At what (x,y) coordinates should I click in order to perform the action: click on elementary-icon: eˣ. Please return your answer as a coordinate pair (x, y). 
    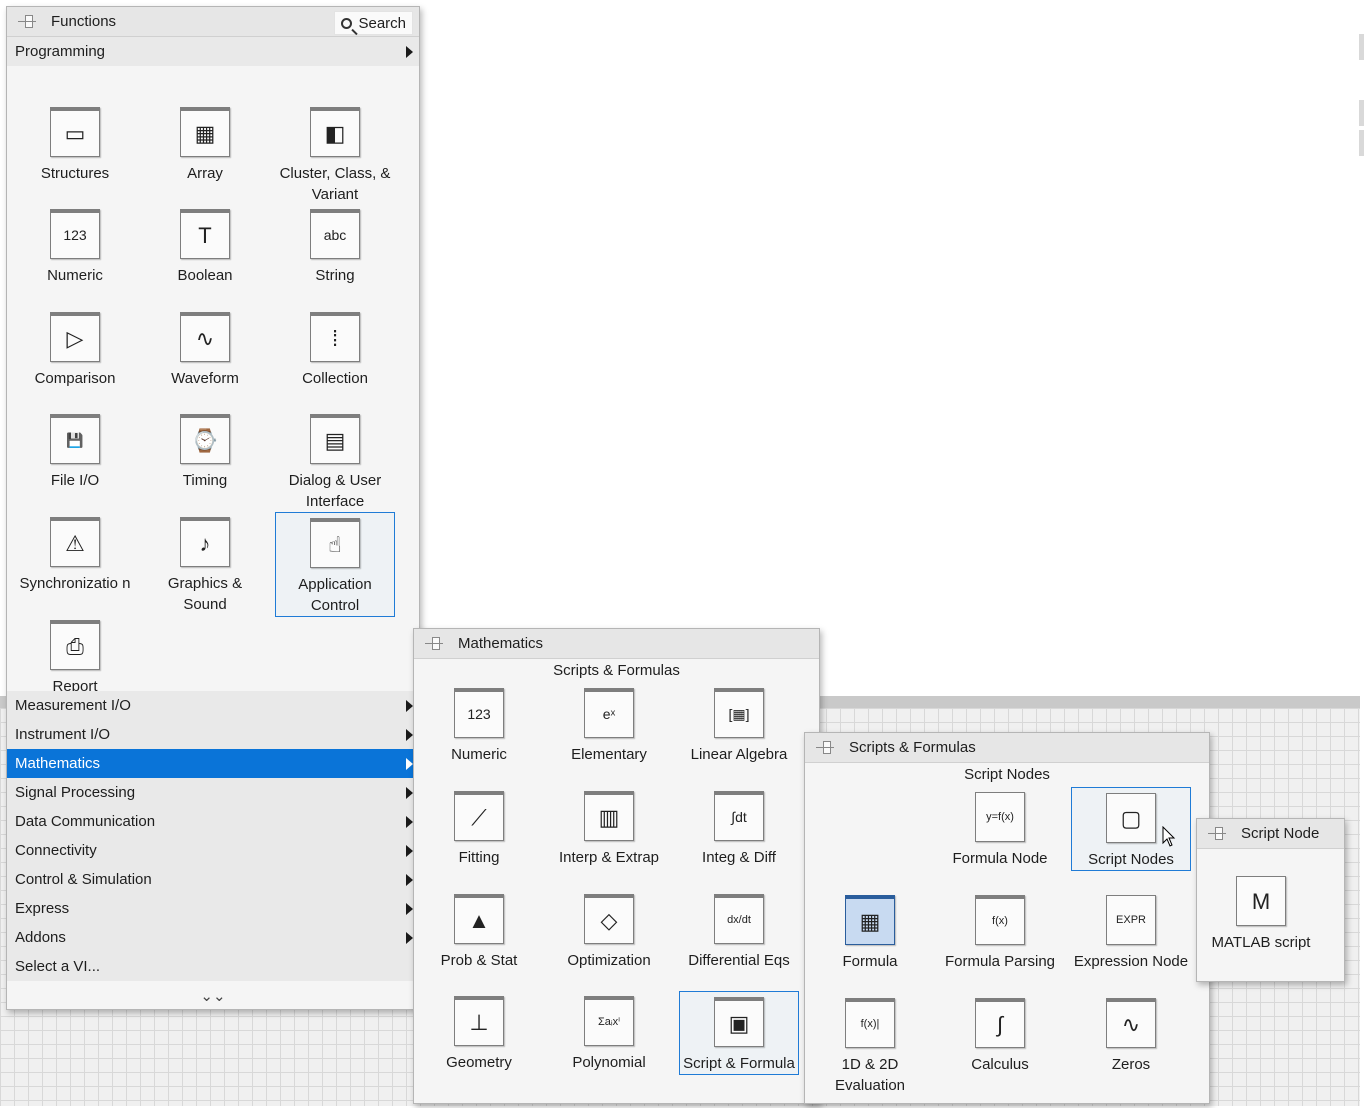
    Looking at the image, I should click on (609, 713).